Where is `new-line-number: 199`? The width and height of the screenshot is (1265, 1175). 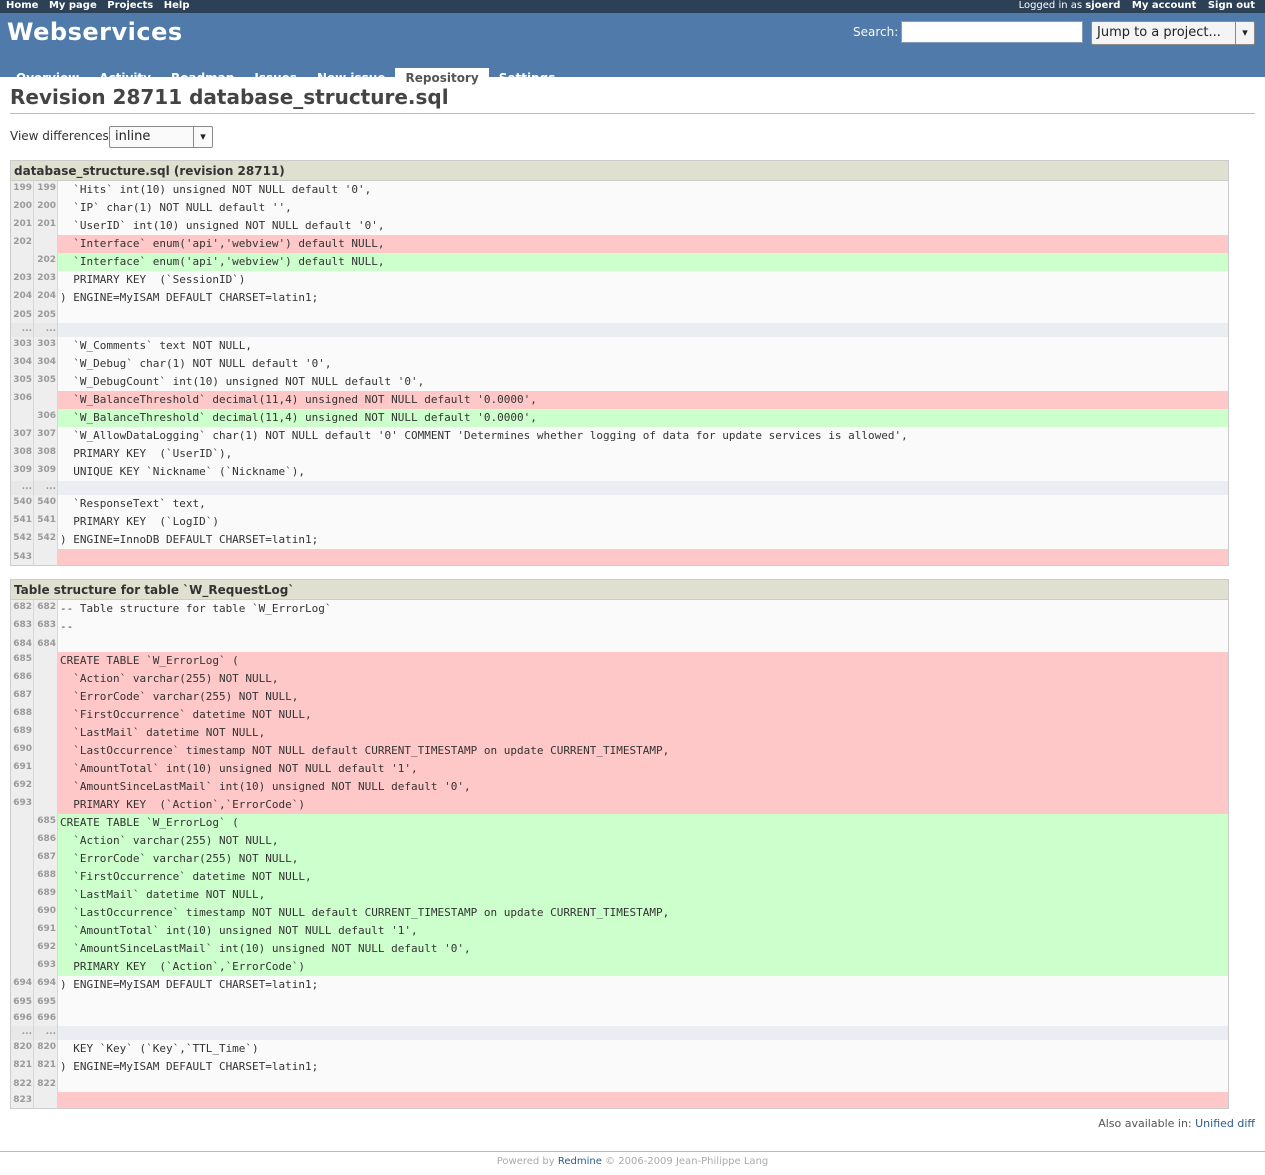 new-line-number: 199 is located at coordinates (45, 189).